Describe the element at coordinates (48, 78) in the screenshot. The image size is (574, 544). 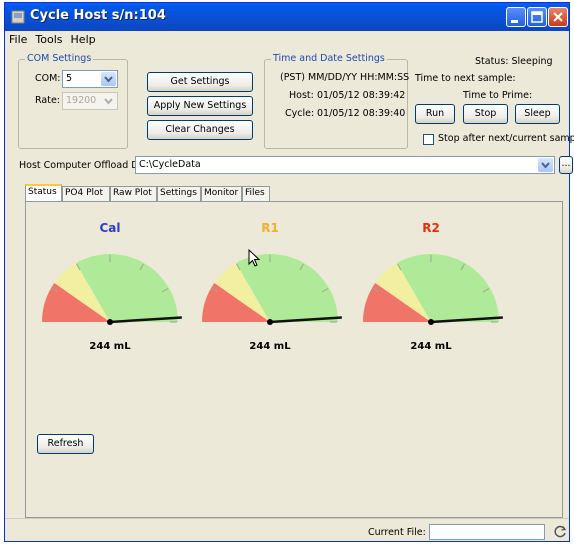
I see `com-label: COM:` at that location.